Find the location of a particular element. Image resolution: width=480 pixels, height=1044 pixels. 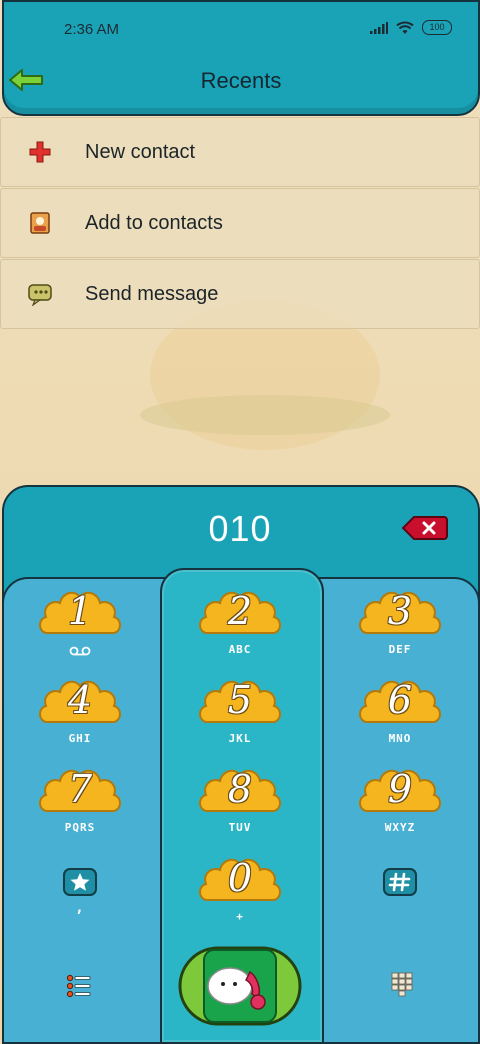

key-9: 9 WXYZ is located at coordinates (400, 803).